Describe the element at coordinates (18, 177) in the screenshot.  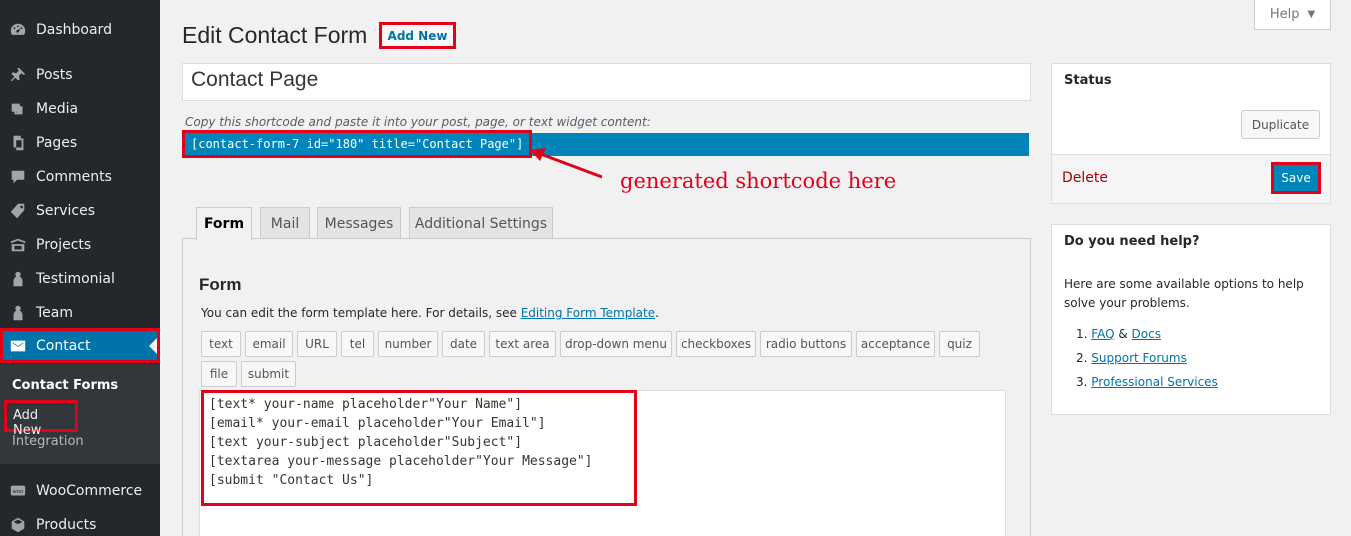
I see `comment-icon` at that location.